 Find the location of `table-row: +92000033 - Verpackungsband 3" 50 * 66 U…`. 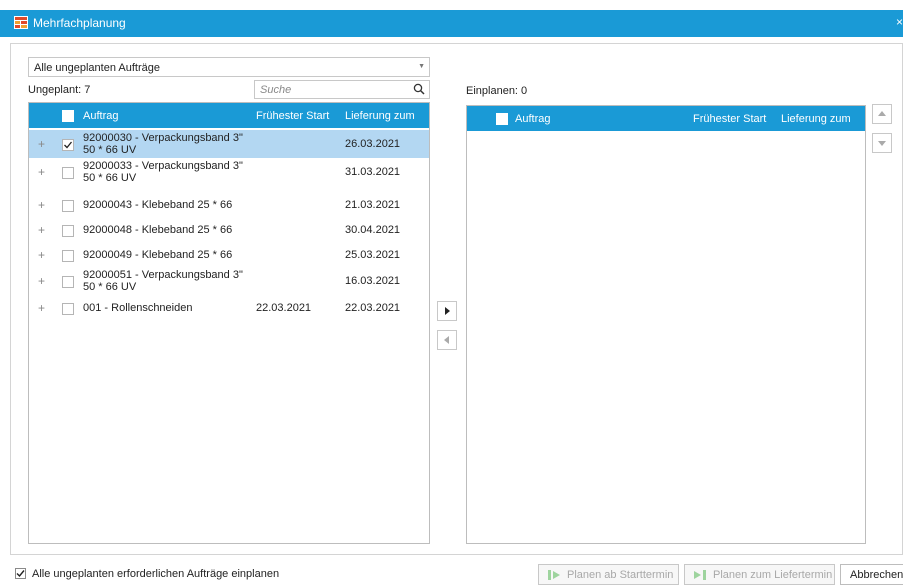

table-row: +92000033 - Verpackungsband 3" 50 * 66 U… is located at coordinates (229, 172).